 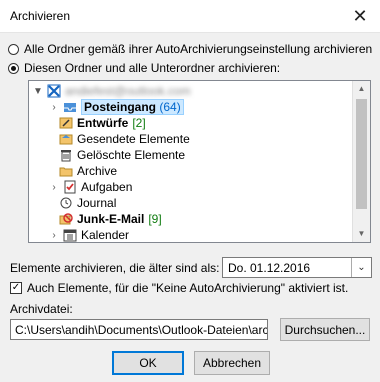 I want to click on tree-item-label: Gelöschte Elemente, so click(x=131, y=155).